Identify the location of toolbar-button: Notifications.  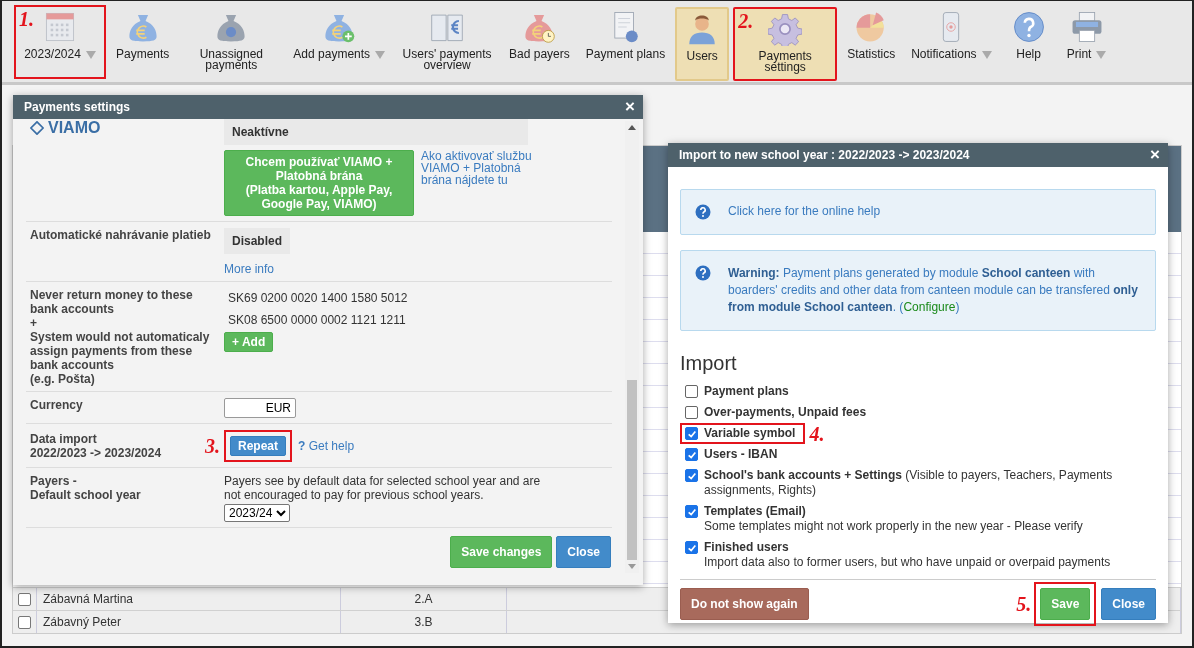
(951, 42).